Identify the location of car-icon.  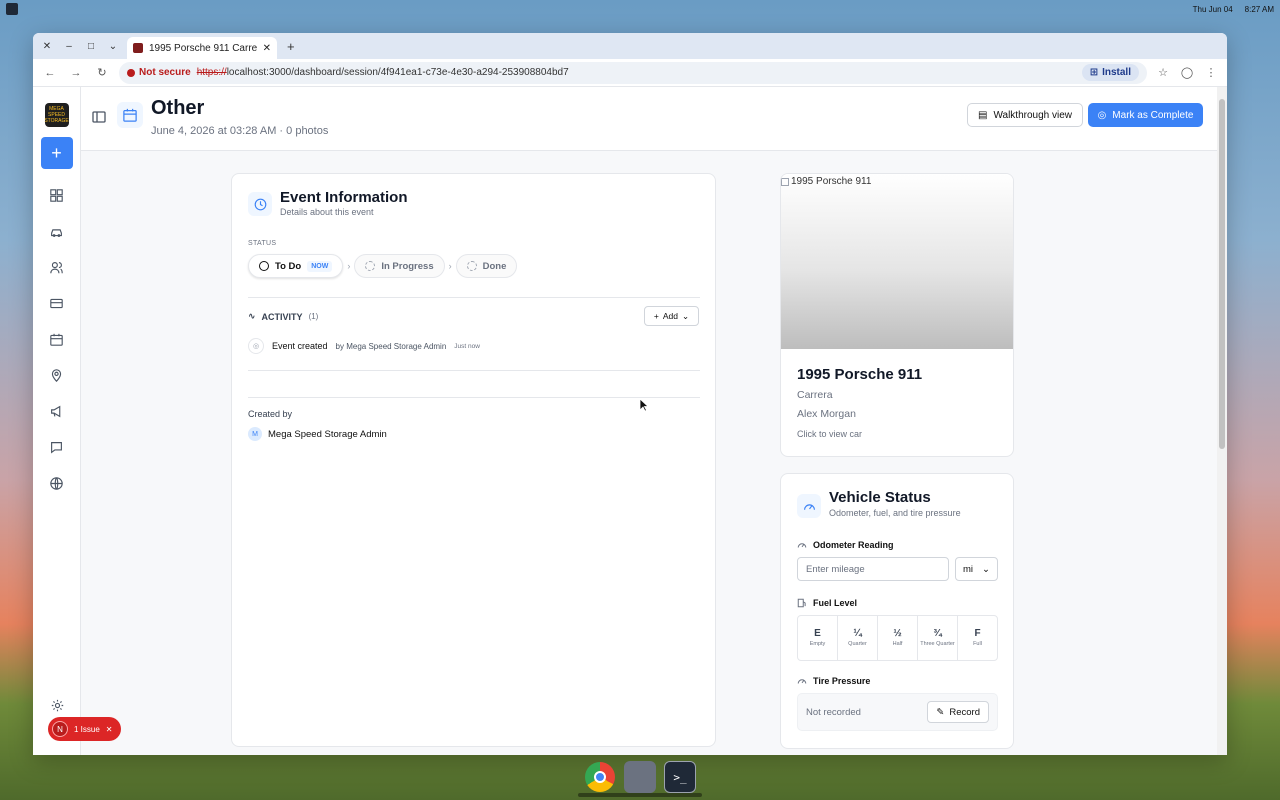
(56, 232).